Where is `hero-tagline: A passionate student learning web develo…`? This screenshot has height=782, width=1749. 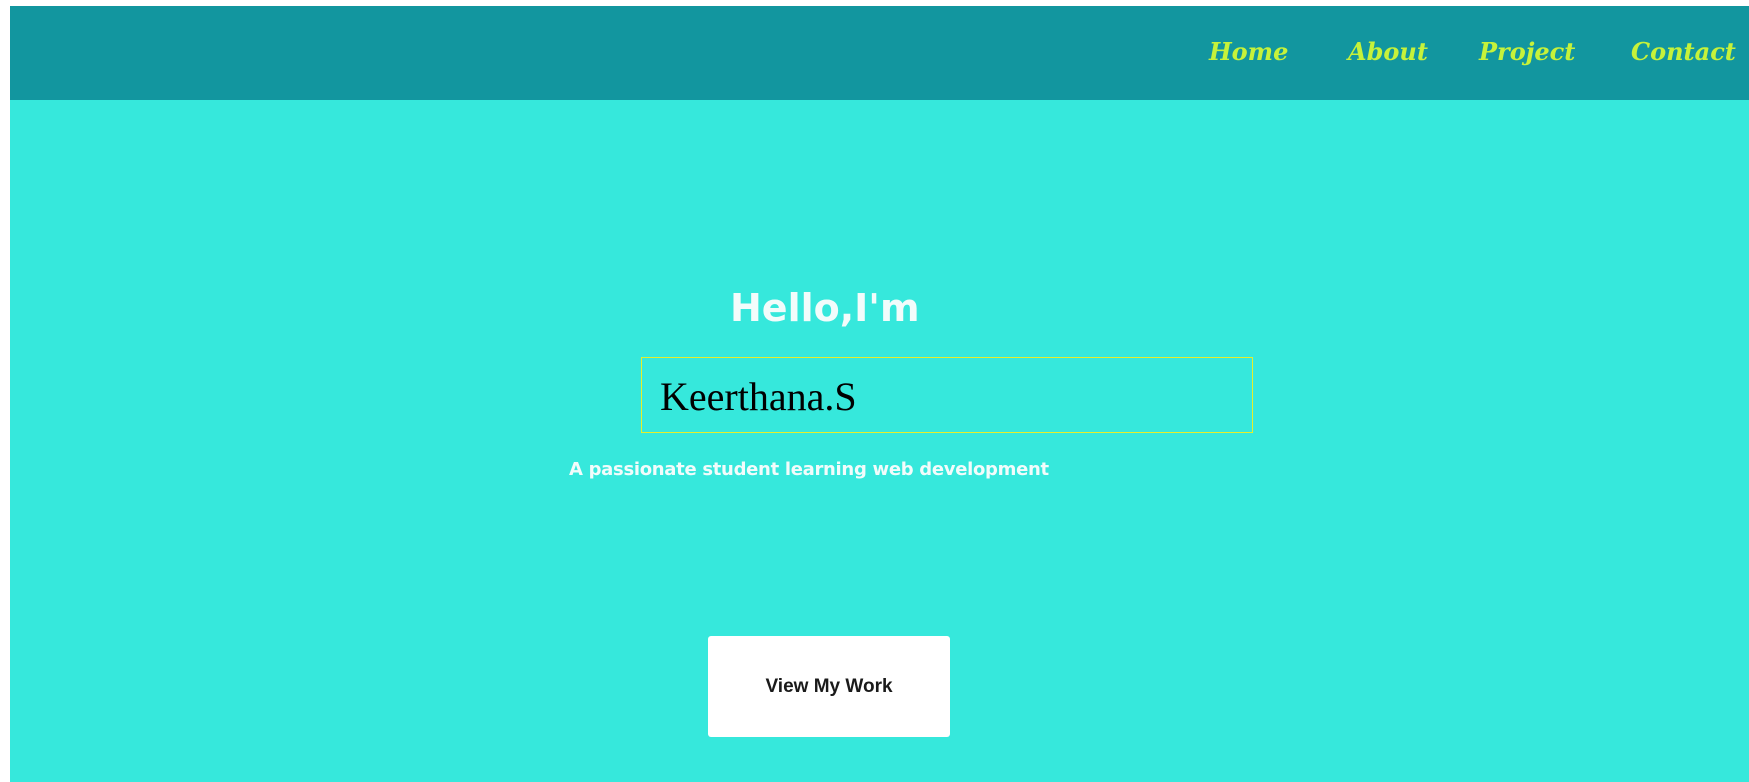 hero-tagline: A passionate student learning web develo… is located at coordinates (809, 469).